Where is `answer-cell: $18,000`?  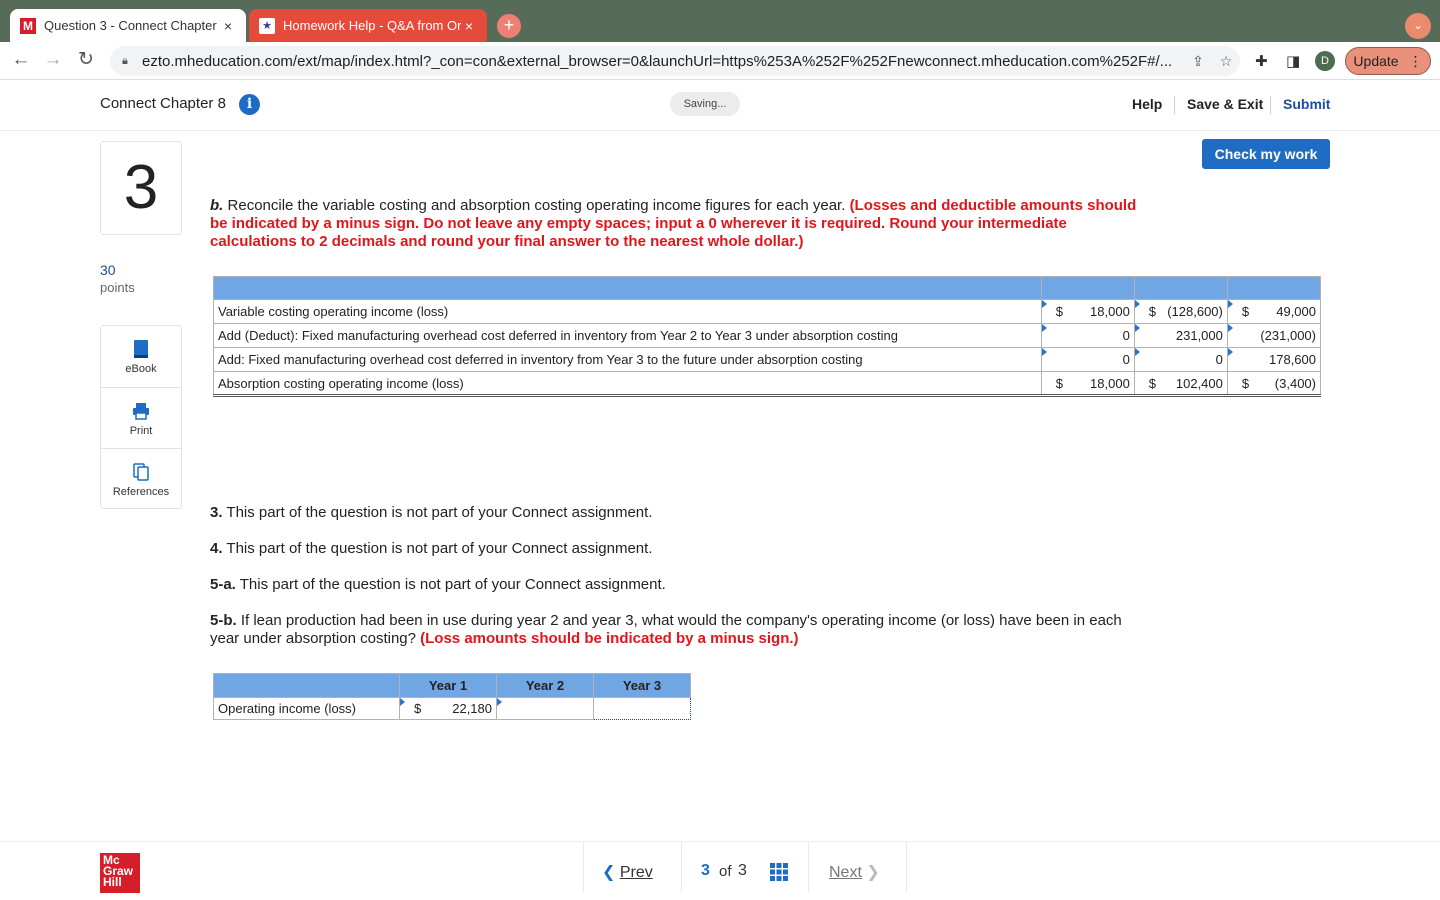
answer-cell: $18,000 is located at coordinates (1087, 311).